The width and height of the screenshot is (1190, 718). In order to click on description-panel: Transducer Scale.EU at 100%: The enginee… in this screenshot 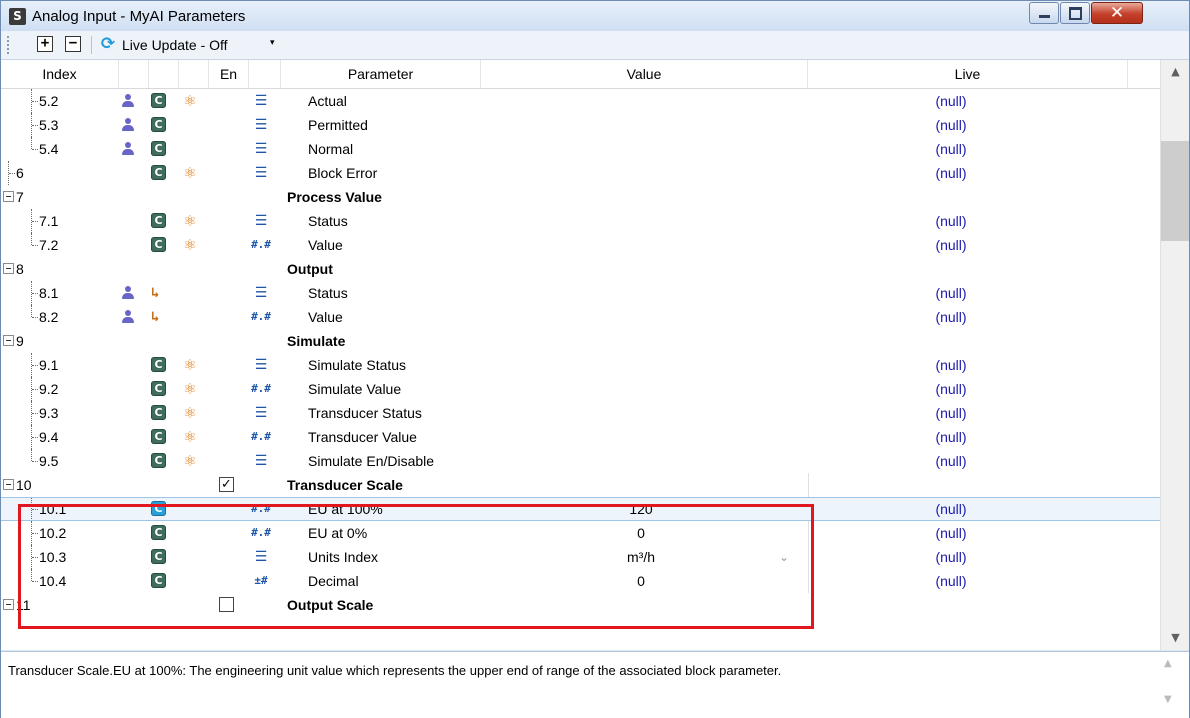, I will do `click(595, 684)`.